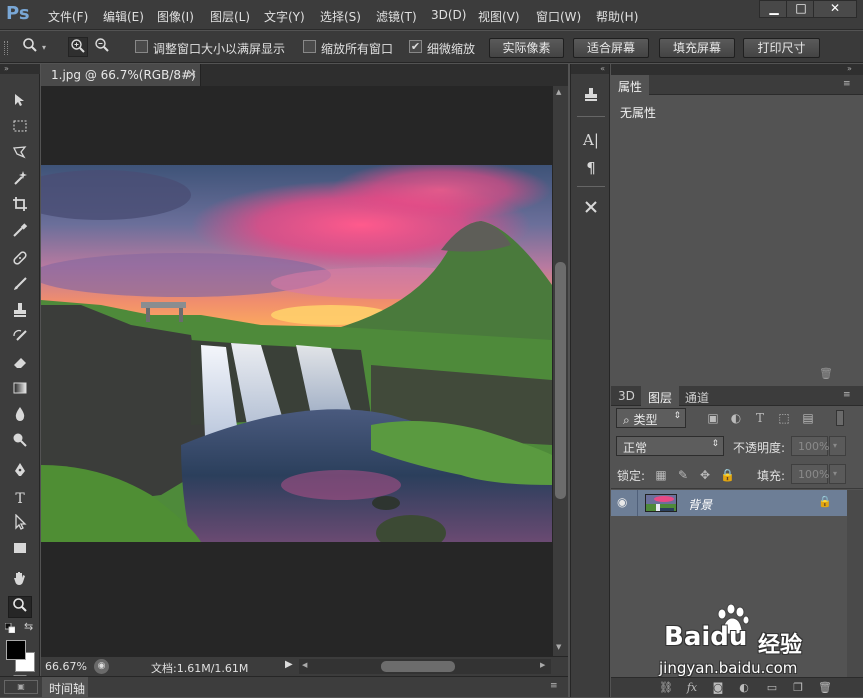 This screenshot has height=698, width=863. What do you see at coordinates (309, 46) in the screenshot?
I see `zoom-all-windows-checkbox` at bounding box center [309, 46].